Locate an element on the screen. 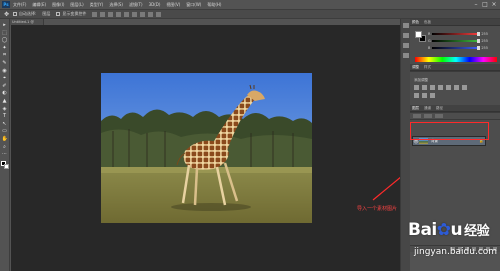 The height and width of the screenshot is (271, 500). tab-channels: 通道 is located at coordinates (427, 108).